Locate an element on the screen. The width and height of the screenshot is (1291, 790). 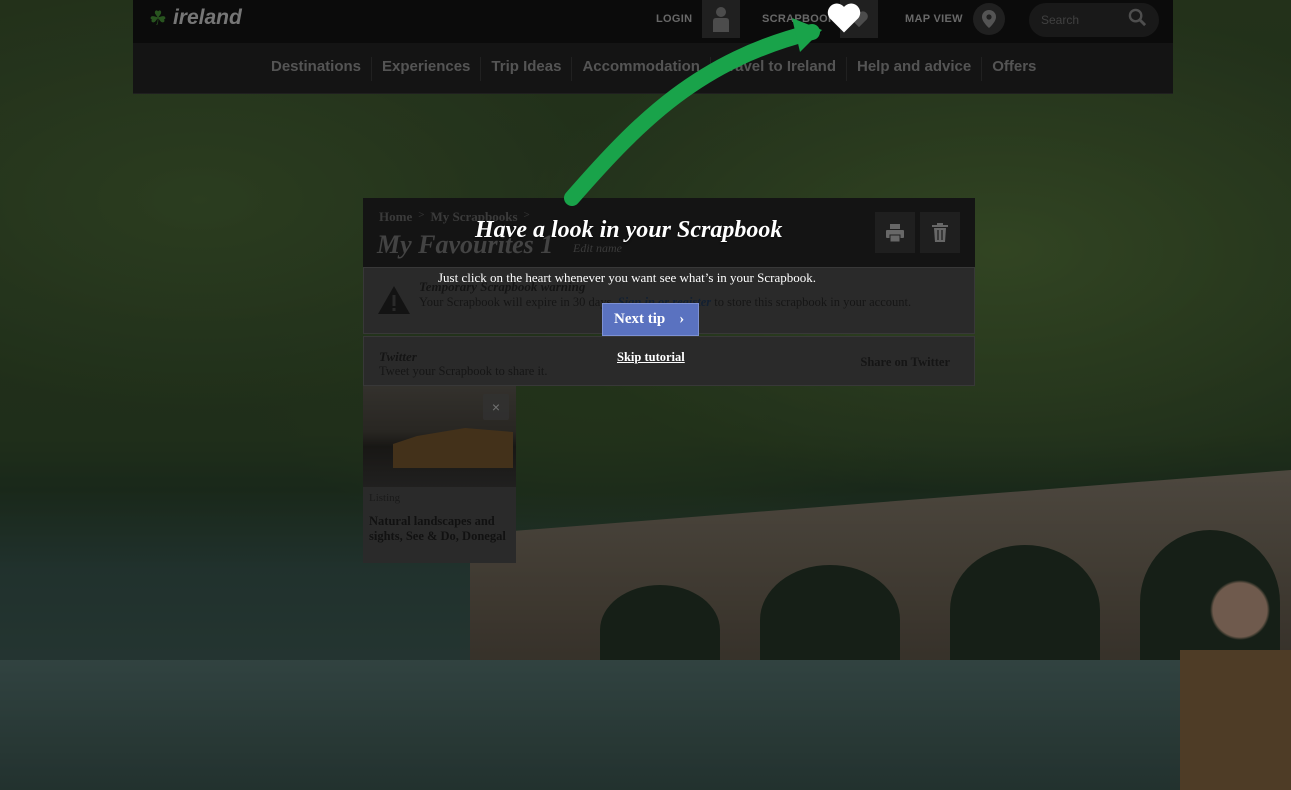
tutorial-arrow is located at coordinates (693, 112).